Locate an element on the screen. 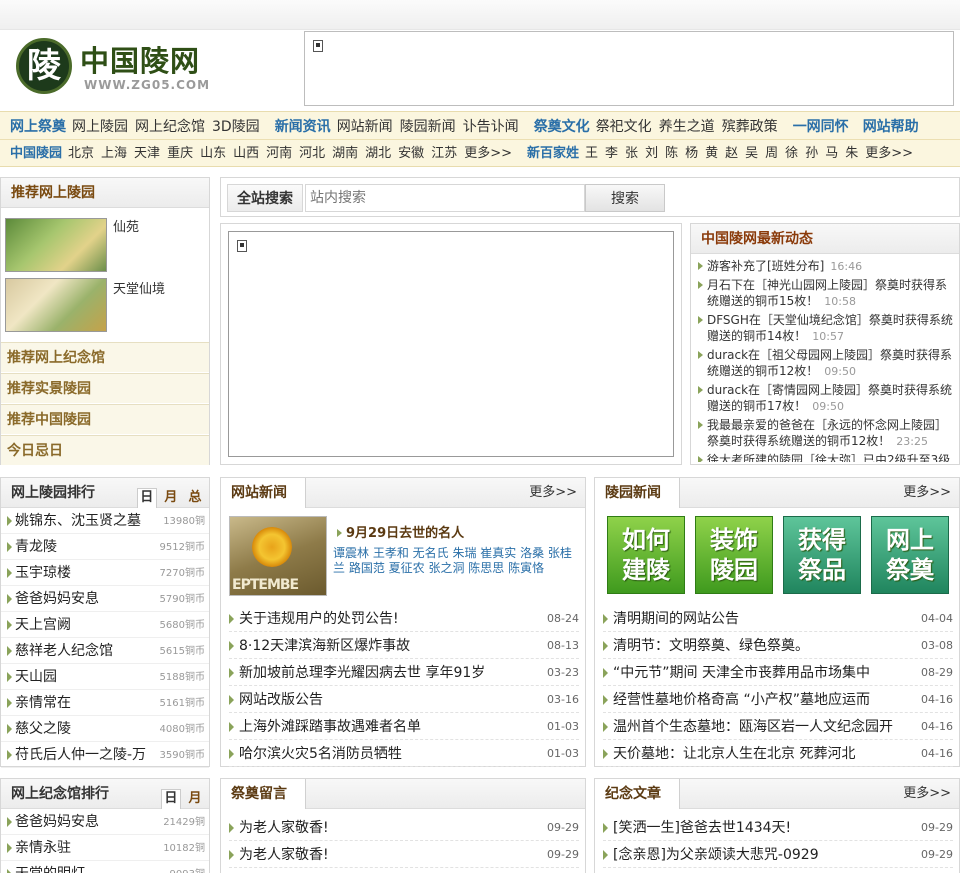 The image size is (960, 873). panel-title: 纪念文章 is located at coordinates (637, 794).